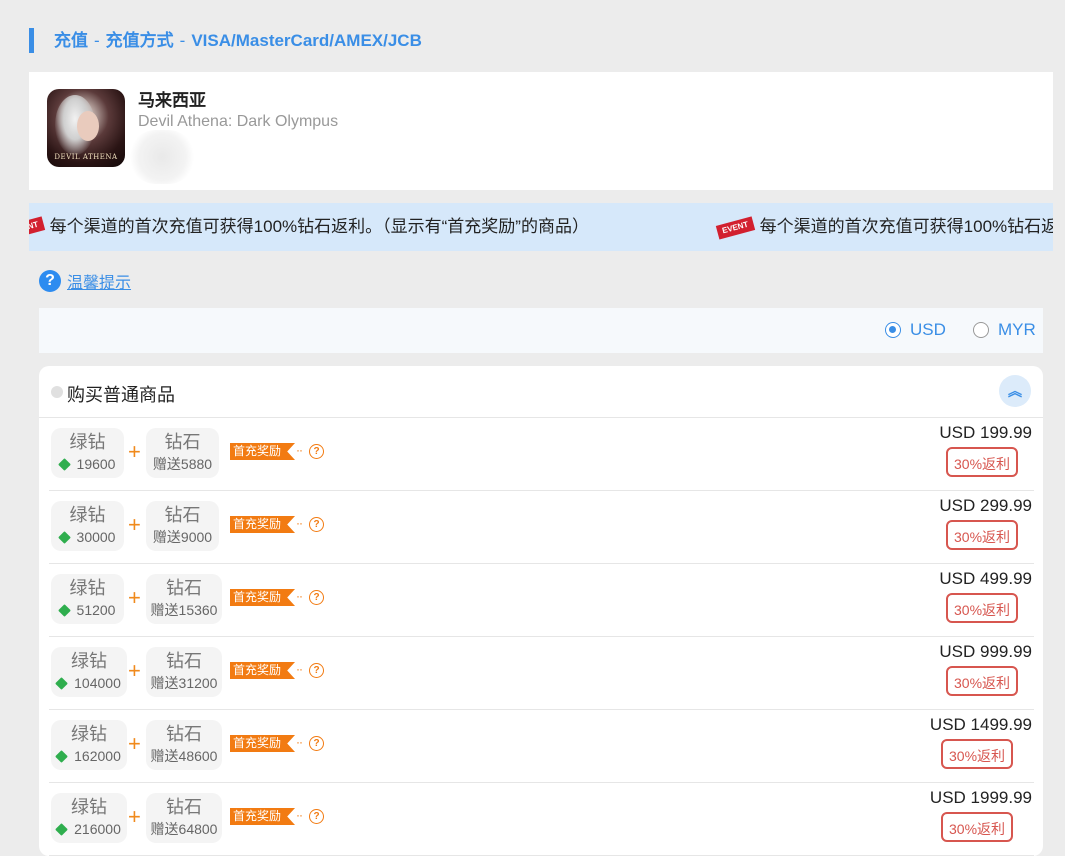 This screenshot has height=856, width=1065. I want to click on diamond-chip: 钻石赠送9000, so click(182, 526).